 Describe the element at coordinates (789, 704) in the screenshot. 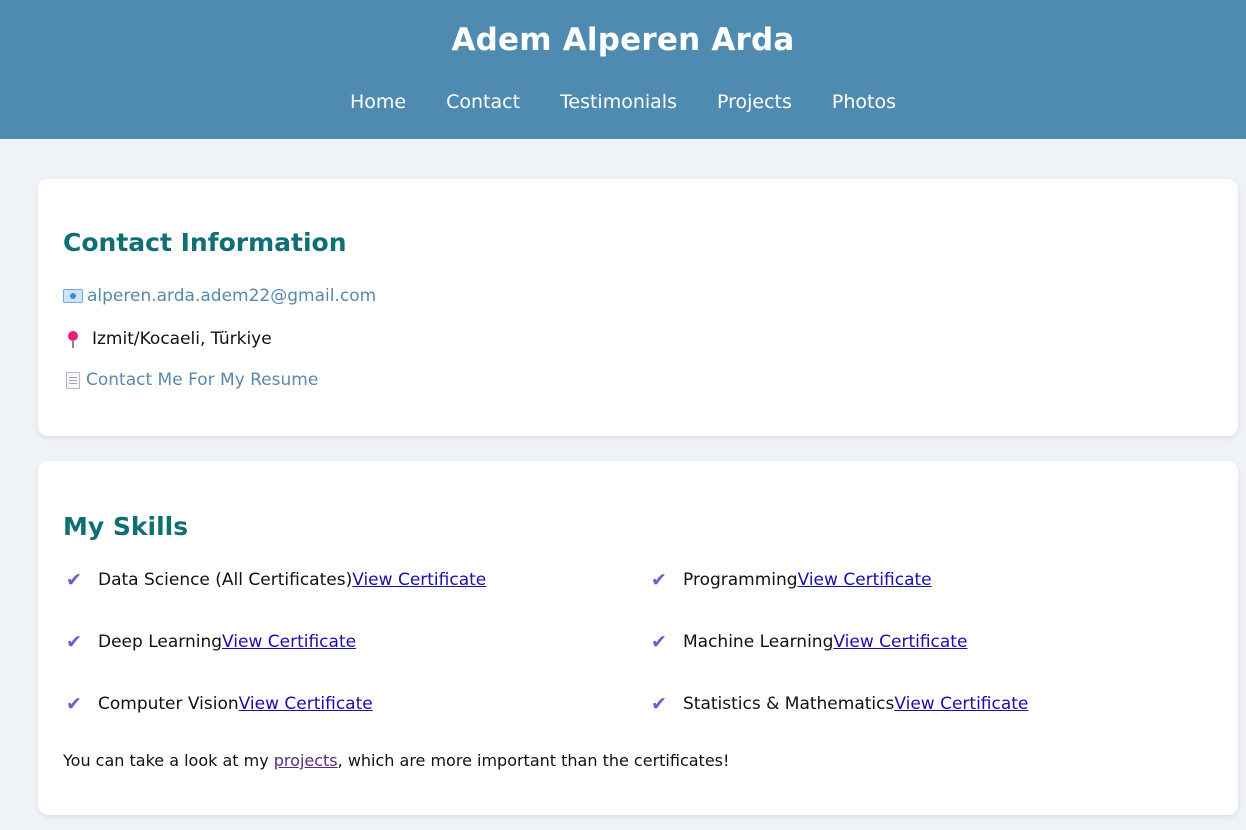

I see `skill-label: Statistics & Mathematics` at that location.